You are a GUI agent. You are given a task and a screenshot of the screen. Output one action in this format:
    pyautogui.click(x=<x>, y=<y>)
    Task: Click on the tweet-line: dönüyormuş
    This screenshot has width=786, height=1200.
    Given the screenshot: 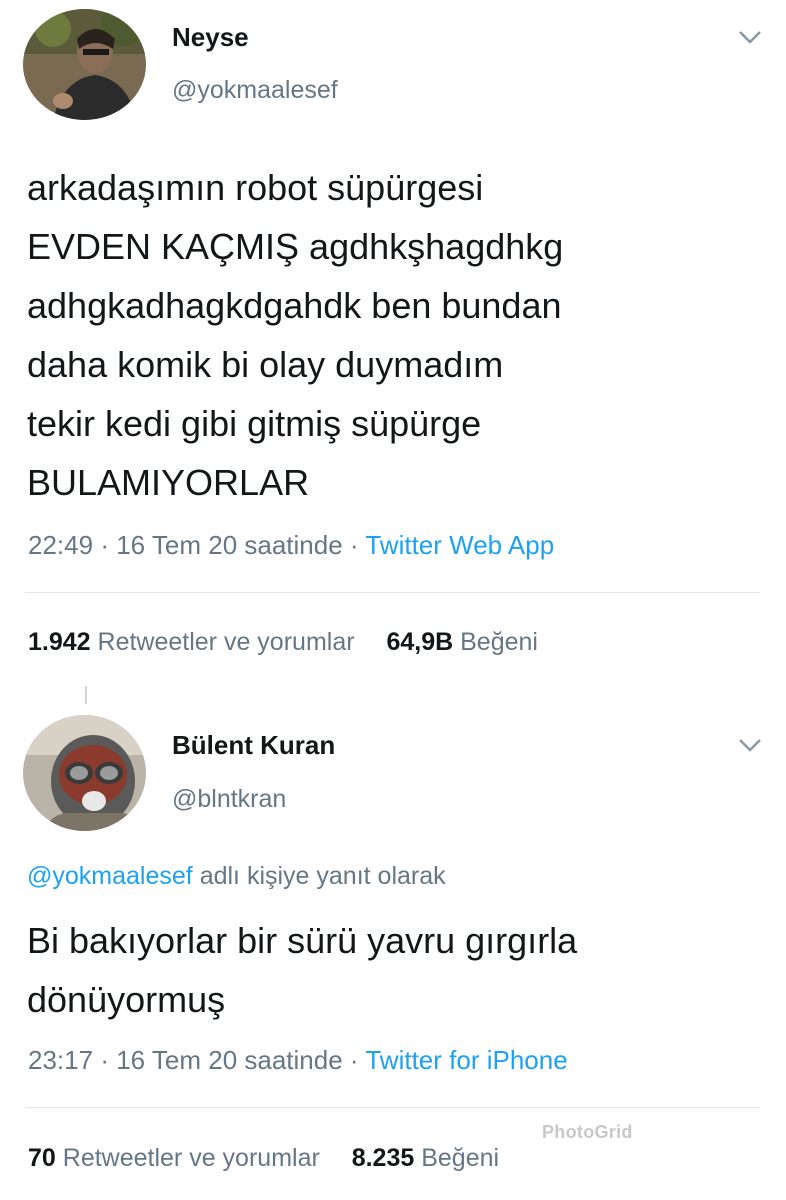 What is the action you would take?
    pyautogui.click(x=126, y=999)
    